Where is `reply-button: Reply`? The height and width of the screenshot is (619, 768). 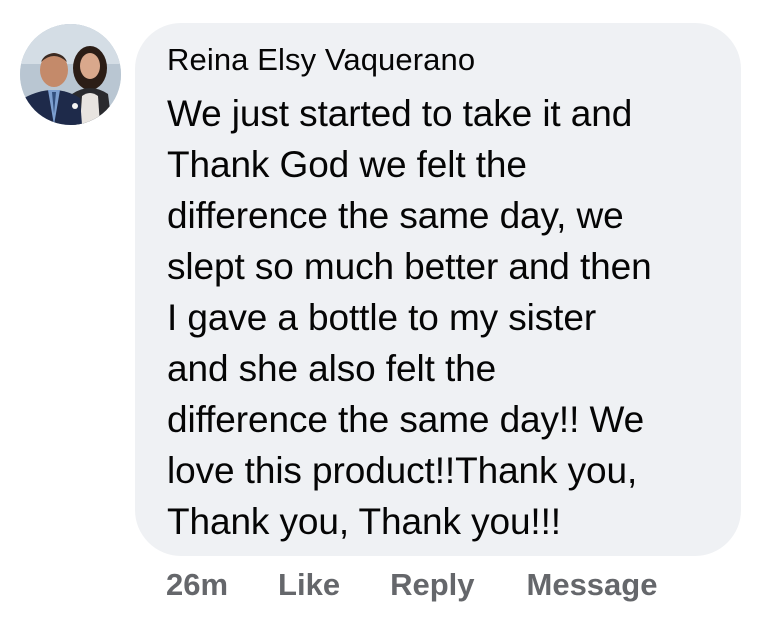
reply-button: Reply is located at coordinates (432, 585).